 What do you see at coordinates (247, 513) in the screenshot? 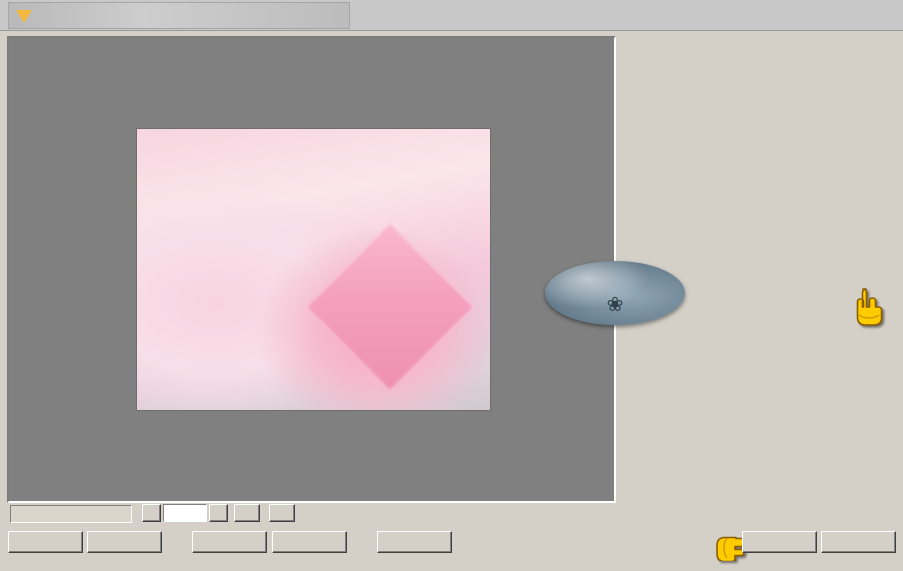
I see `actual-size-button` at bounding box center [247, 513].